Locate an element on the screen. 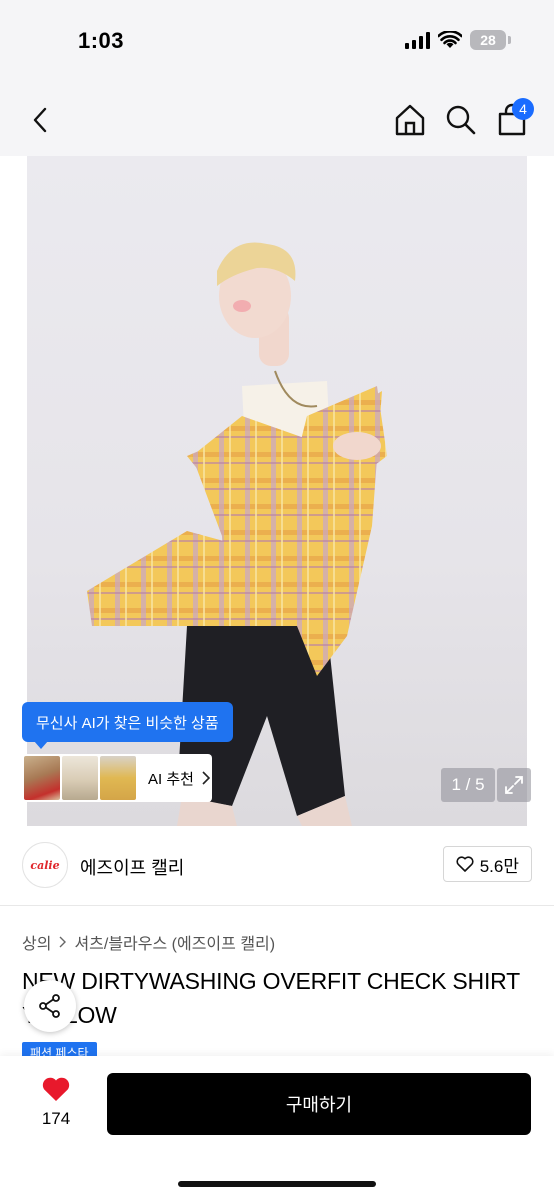  back-button is located at coordinates (40, 120).